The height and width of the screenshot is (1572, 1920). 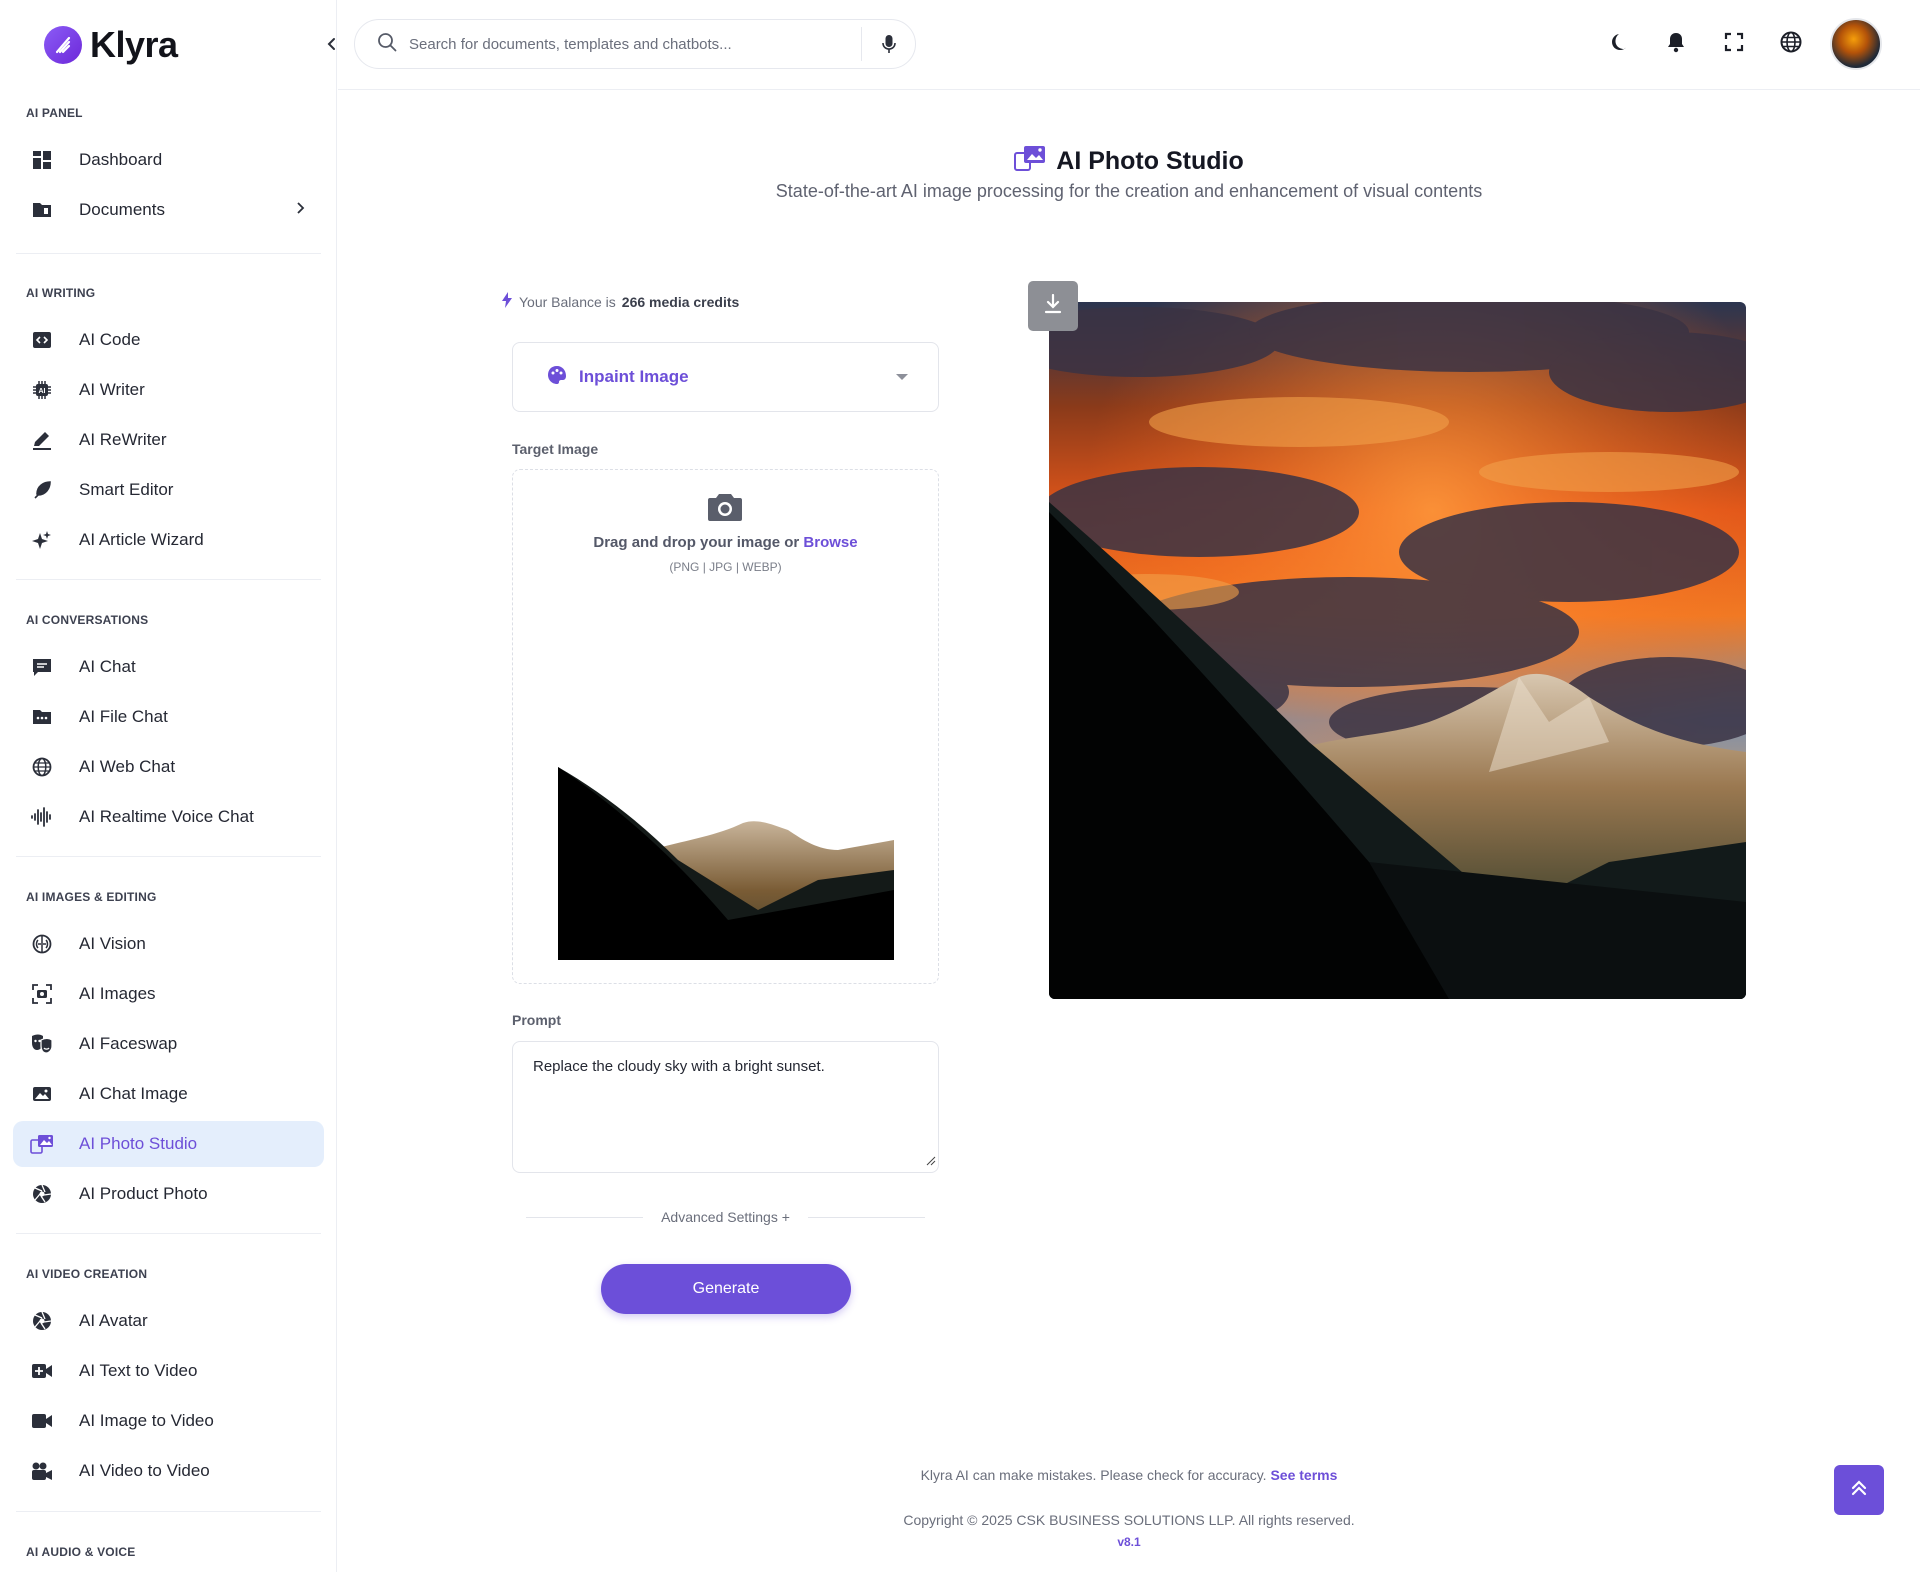 I want to click on expand-icon, so click(x=1734, y=44).